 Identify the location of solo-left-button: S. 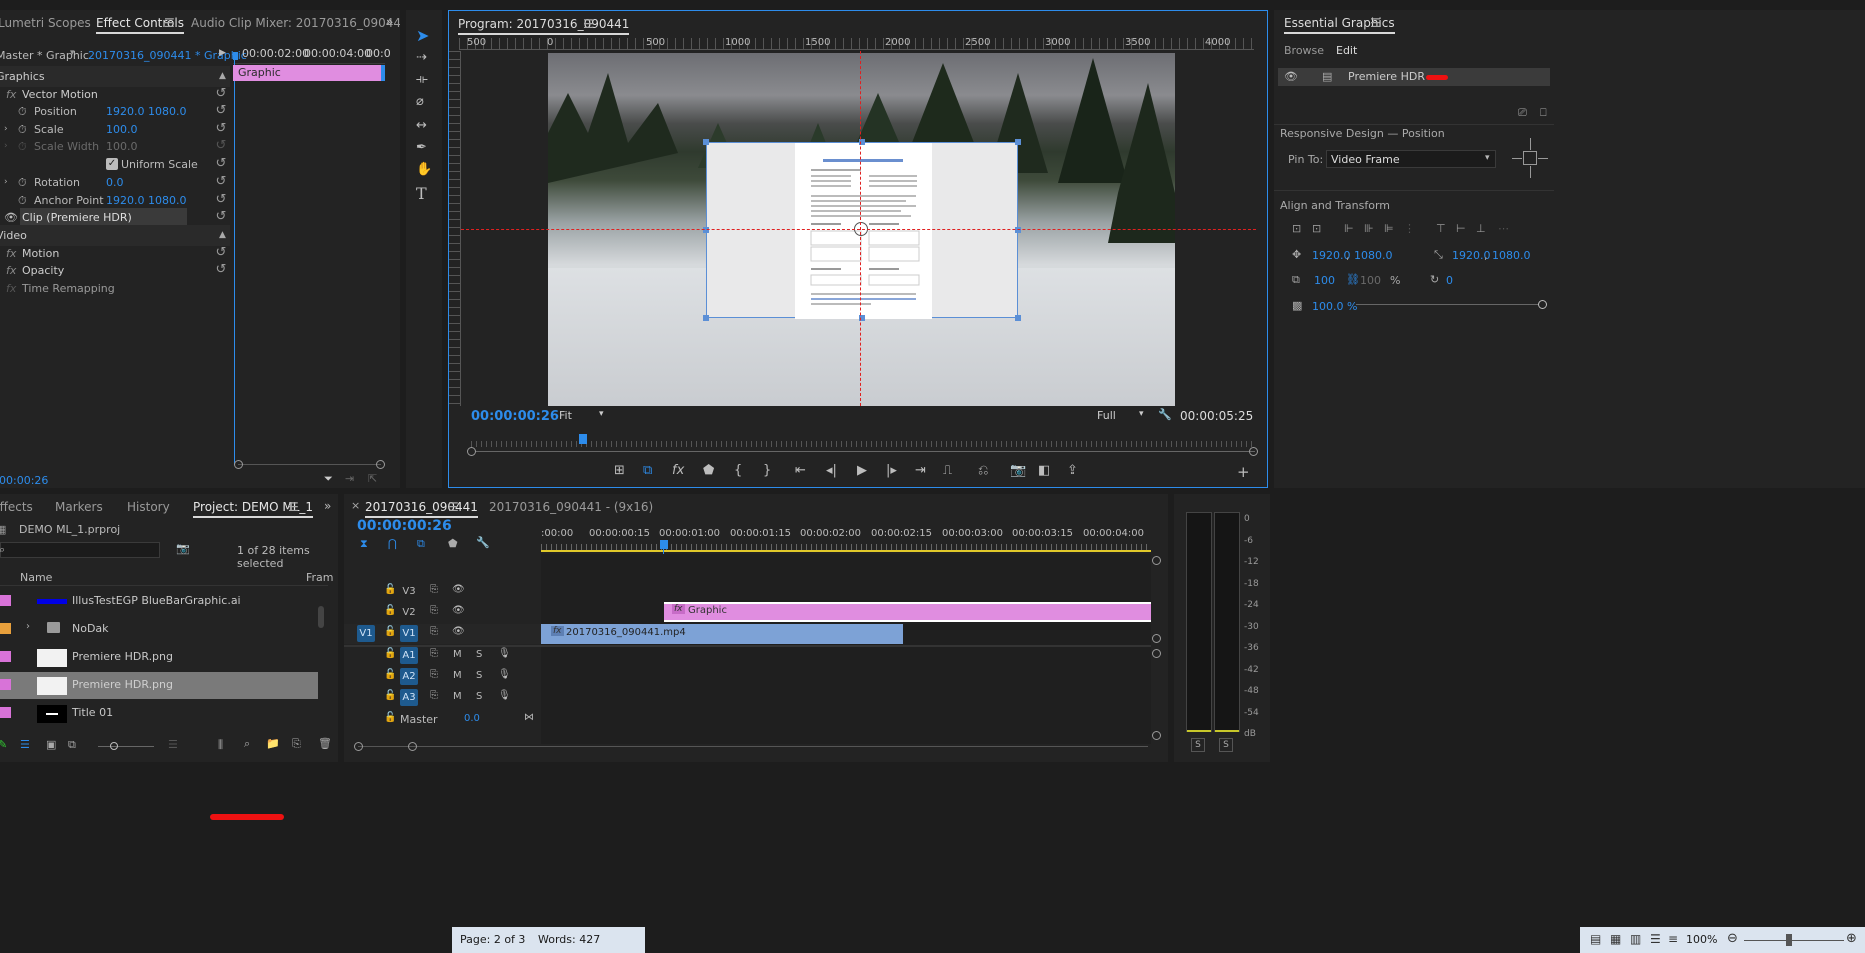
(1198, 745).